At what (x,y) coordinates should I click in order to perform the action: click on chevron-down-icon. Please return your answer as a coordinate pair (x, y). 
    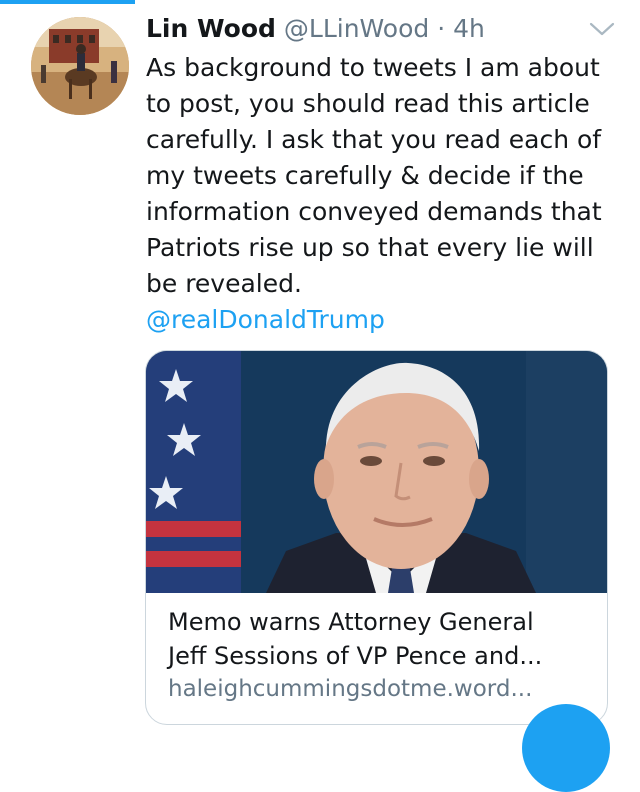
    Looking at the image, I should click on (602, 29).